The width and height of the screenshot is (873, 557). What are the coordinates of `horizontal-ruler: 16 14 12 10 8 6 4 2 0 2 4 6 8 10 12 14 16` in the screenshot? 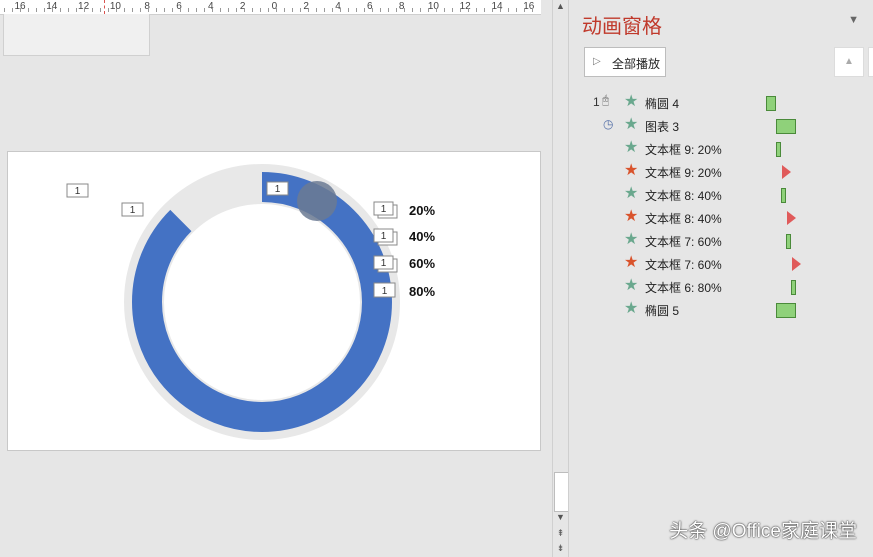 It's located at (270, 7).